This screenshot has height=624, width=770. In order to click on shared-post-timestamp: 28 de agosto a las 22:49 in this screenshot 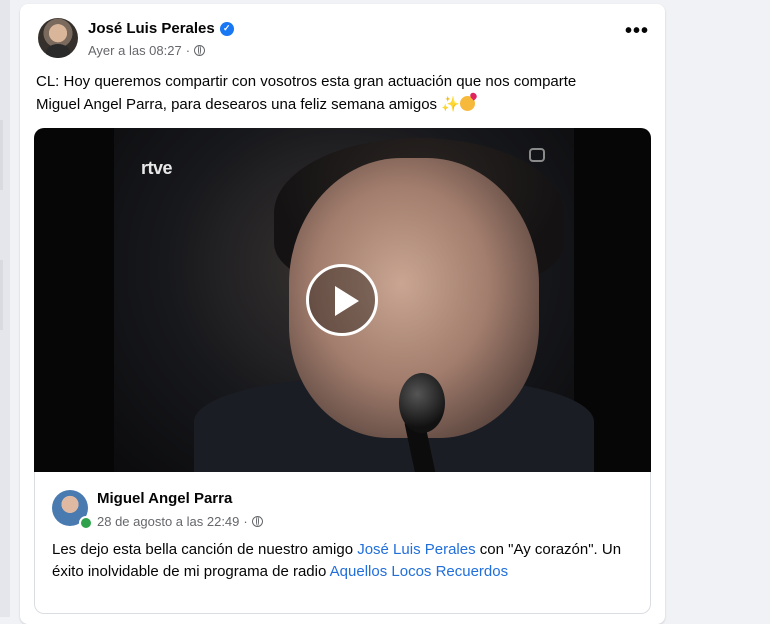, I will do `click(168, 521)`.